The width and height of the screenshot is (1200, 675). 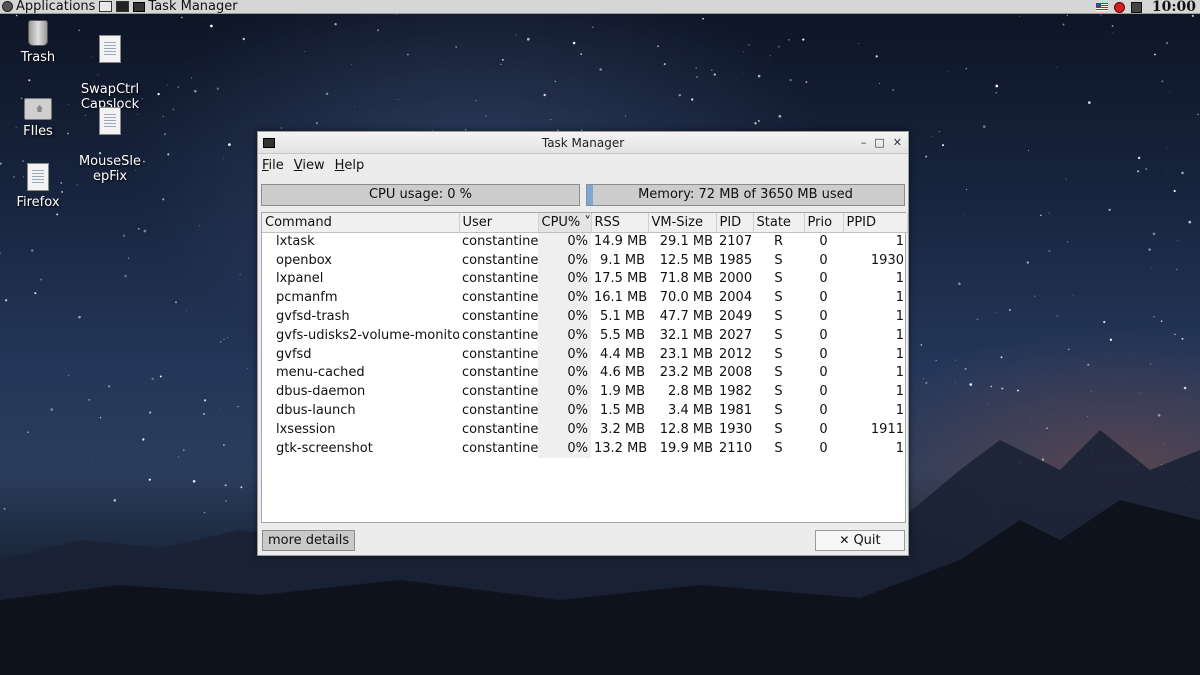 What do you see at coordinates (879, 142) in the screenshot?
I see `maximize-button: □` at bounding box center [879, 142].